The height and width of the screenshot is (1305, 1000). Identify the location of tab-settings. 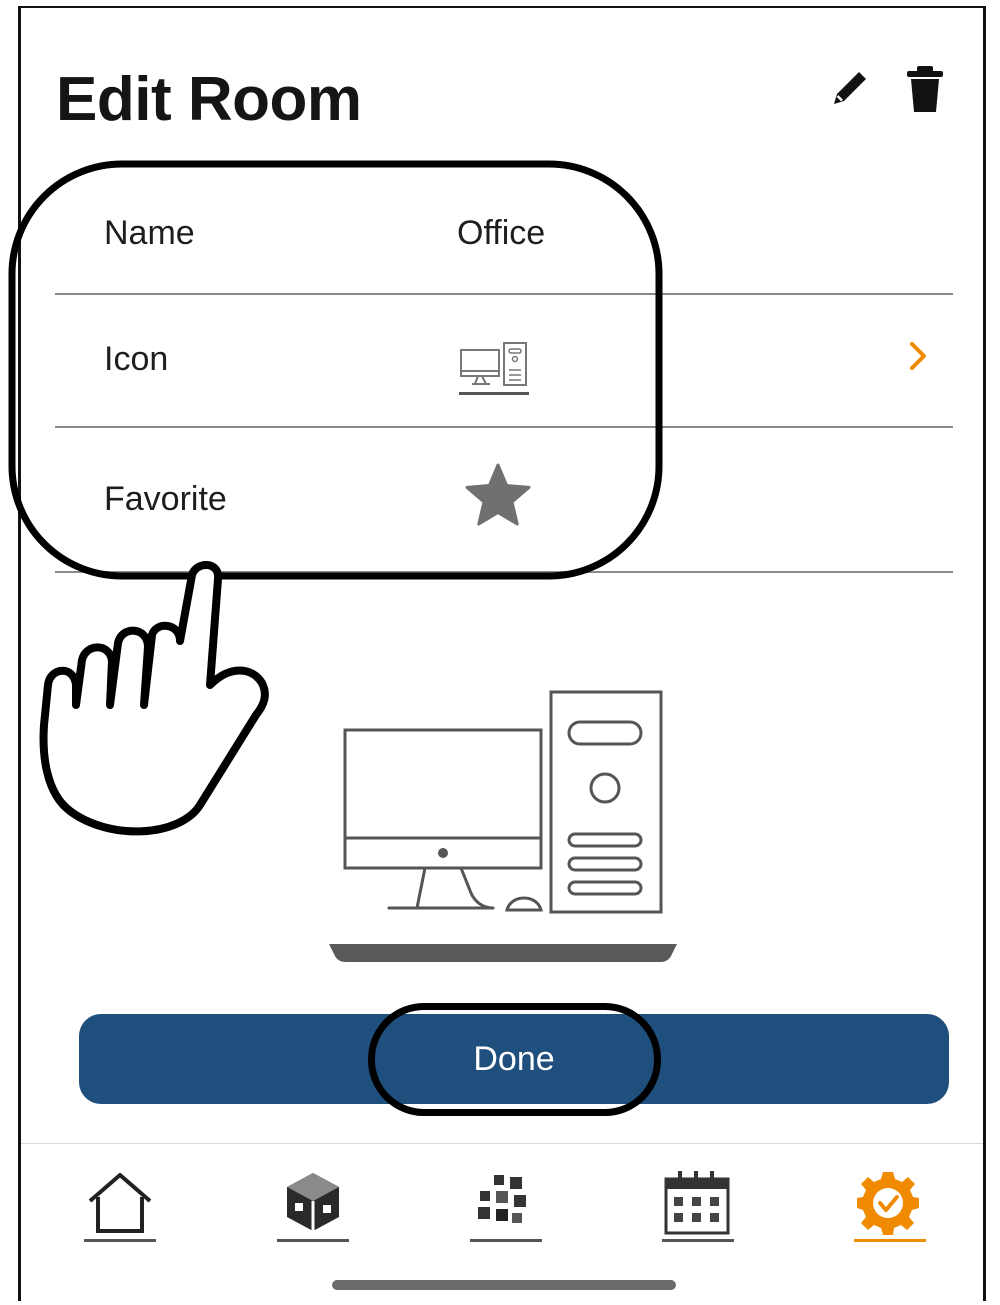
(890, 1205).